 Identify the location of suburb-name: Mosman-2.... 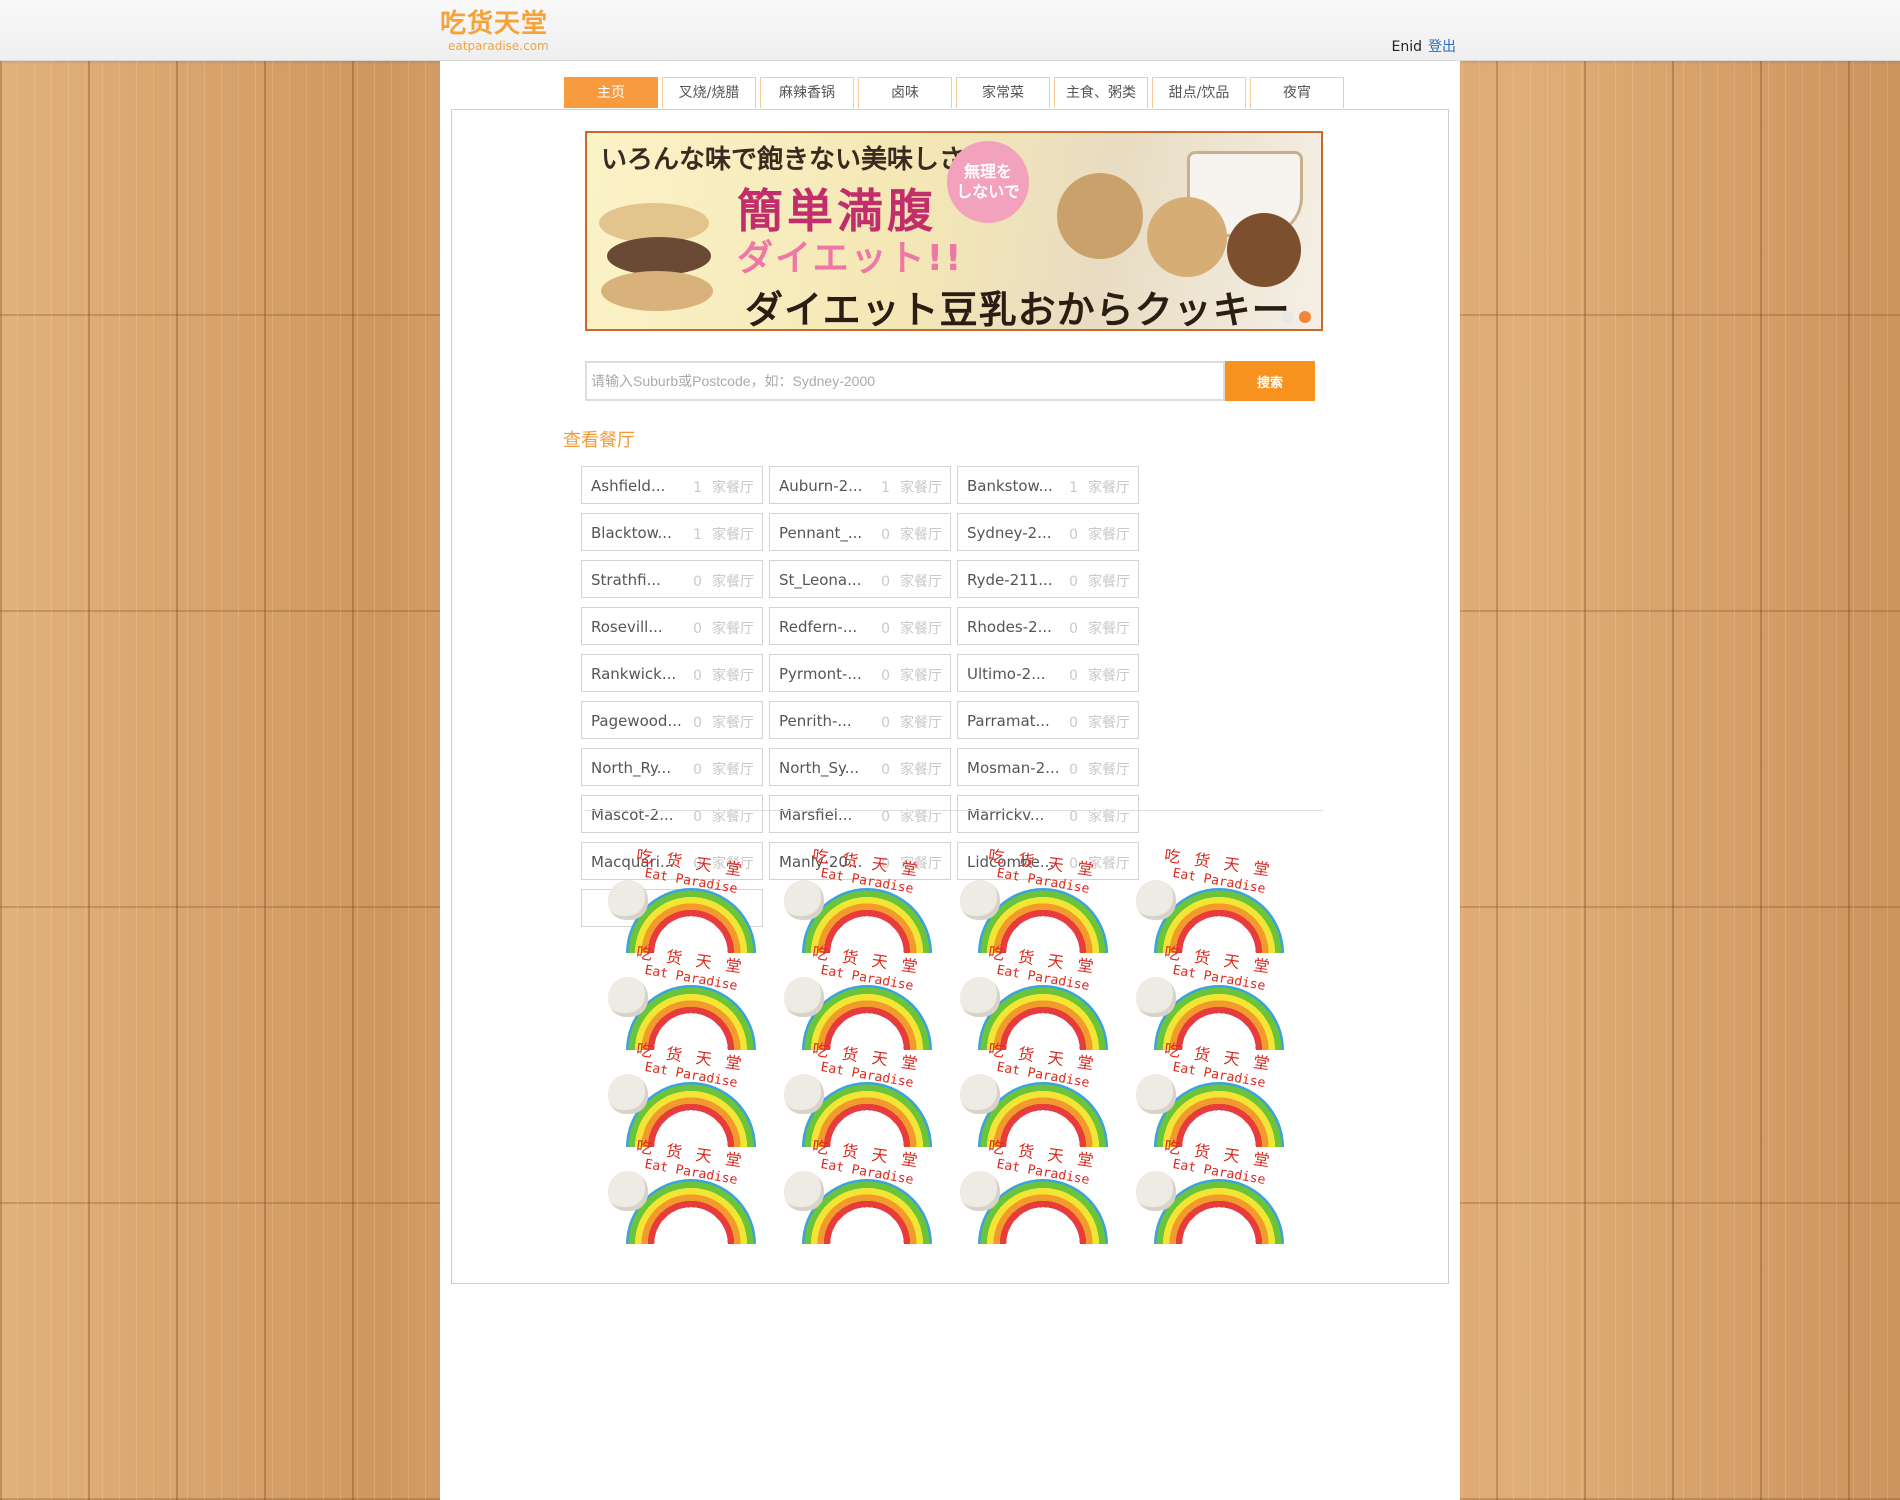
(1013, 768).